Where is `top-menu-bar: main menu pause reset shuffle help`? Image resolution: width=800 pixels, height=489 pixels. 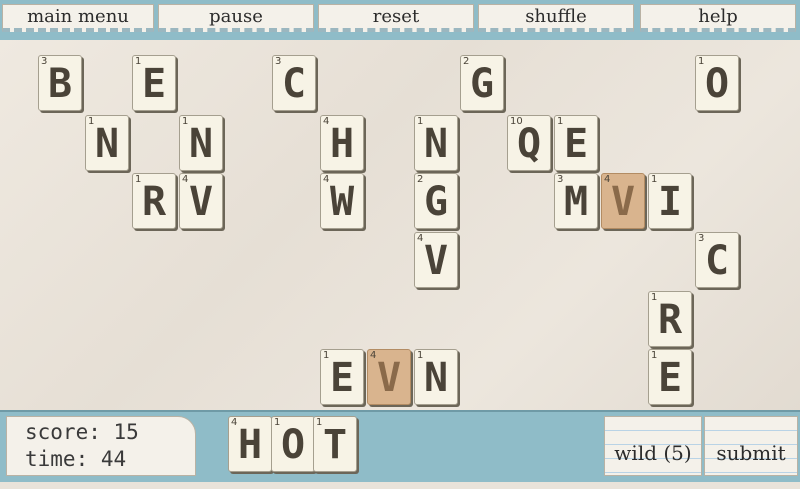
top-menu-bar: main menu pause reset shuffle help is located at coordinates (400, 22).